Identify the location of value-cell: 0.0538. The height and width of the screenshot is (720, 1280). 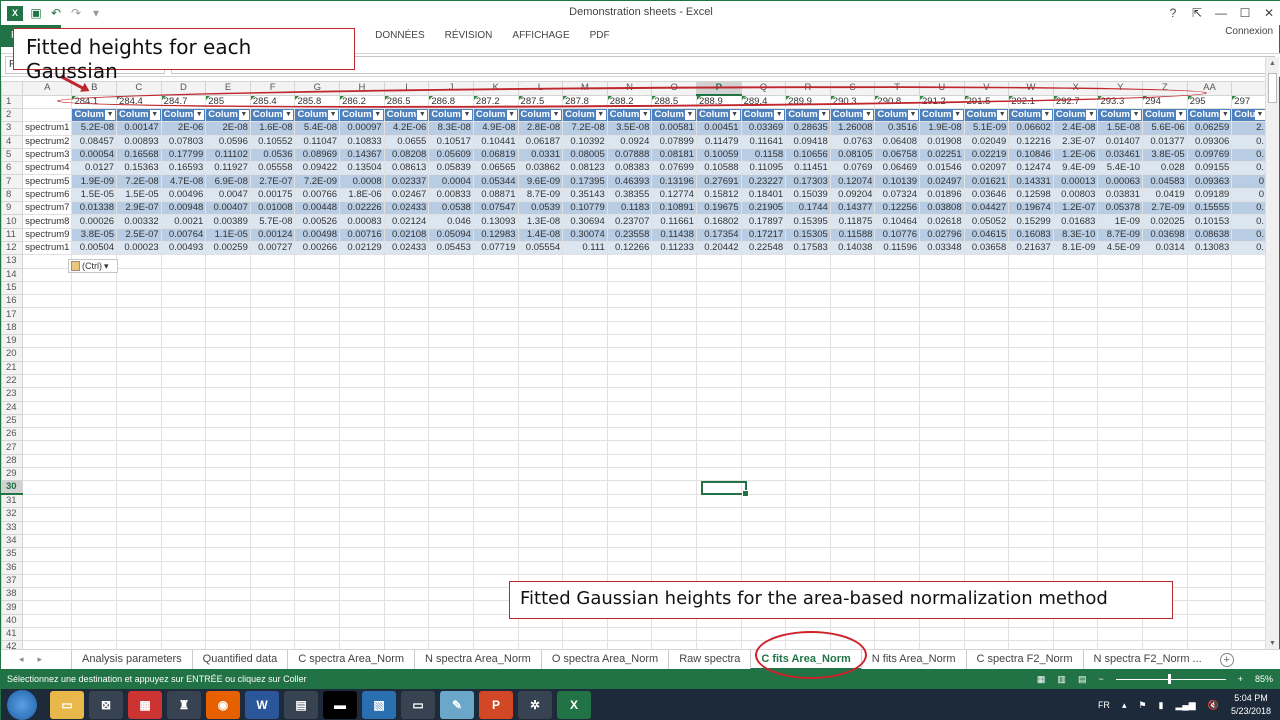
(451, 208).